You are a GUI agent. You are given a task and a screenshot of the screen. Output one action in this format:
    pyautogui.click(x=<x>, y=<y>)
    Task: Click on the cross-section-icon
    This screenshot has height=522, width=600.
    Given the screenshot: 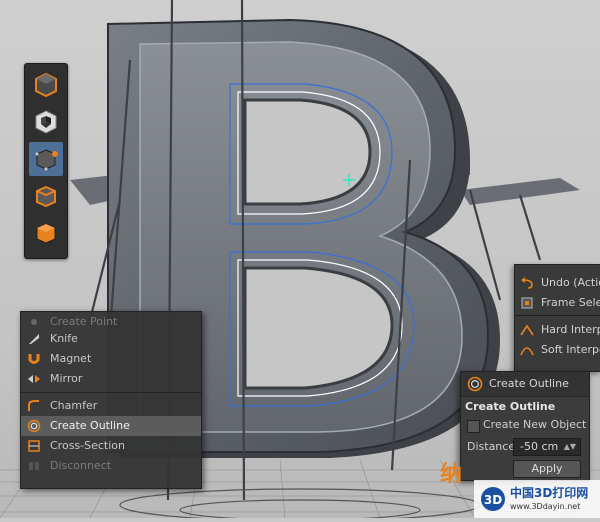 What is the action you would take?
    pyautogui.click(x=34, y=446)
    